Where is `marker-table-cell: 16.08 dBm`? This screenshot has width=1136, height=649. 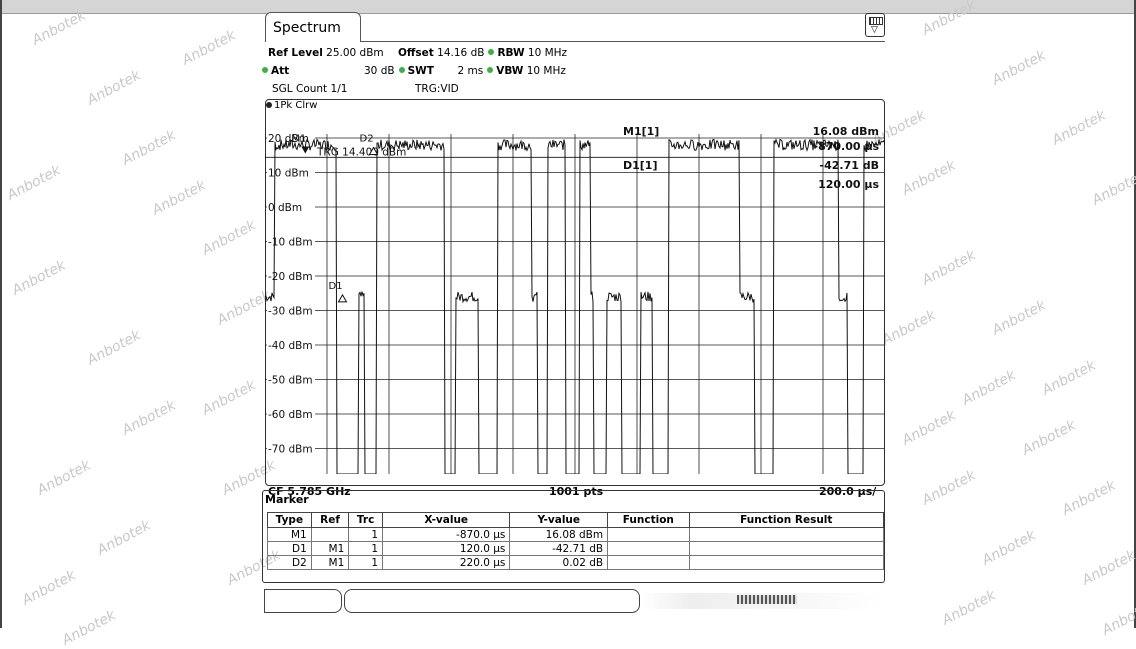
marker-table-cell: 16.08 dBm is located at coordinates (559, 534).